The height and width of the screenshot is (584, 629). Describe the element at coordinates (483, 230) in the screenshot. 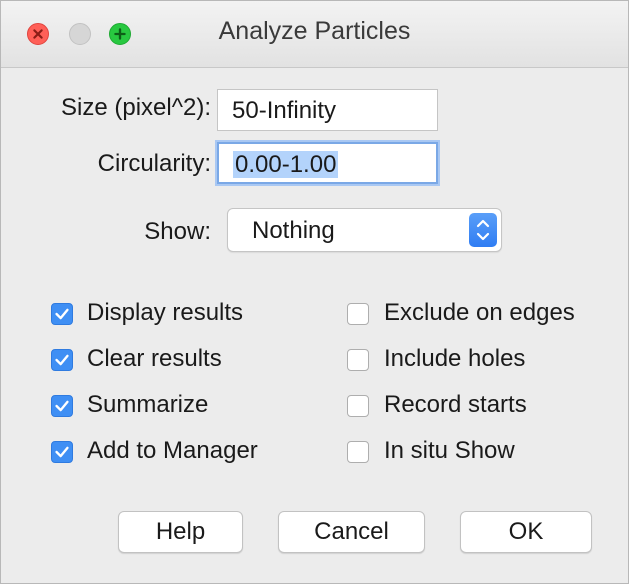

I see `select-arrows-icon` at that location.